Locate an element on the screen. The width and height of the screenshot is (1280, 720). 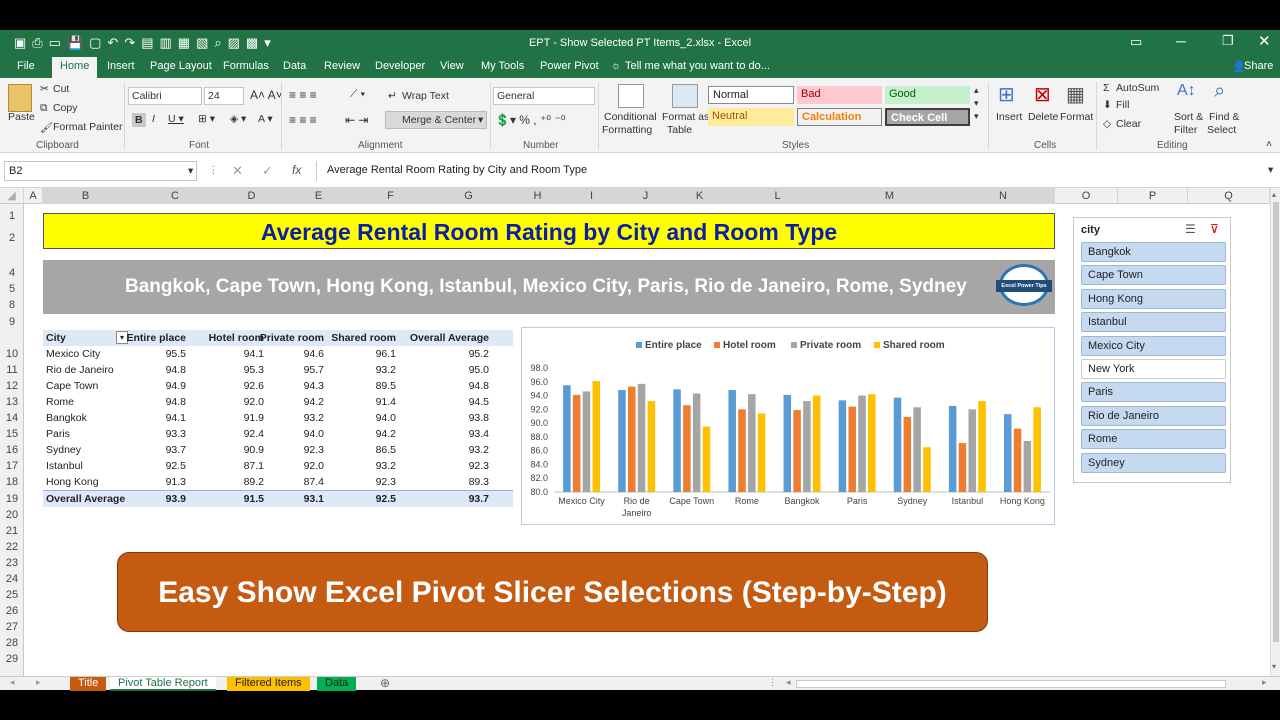
pivot-total-cell: 93.7 is located at coordinates (479, 499).